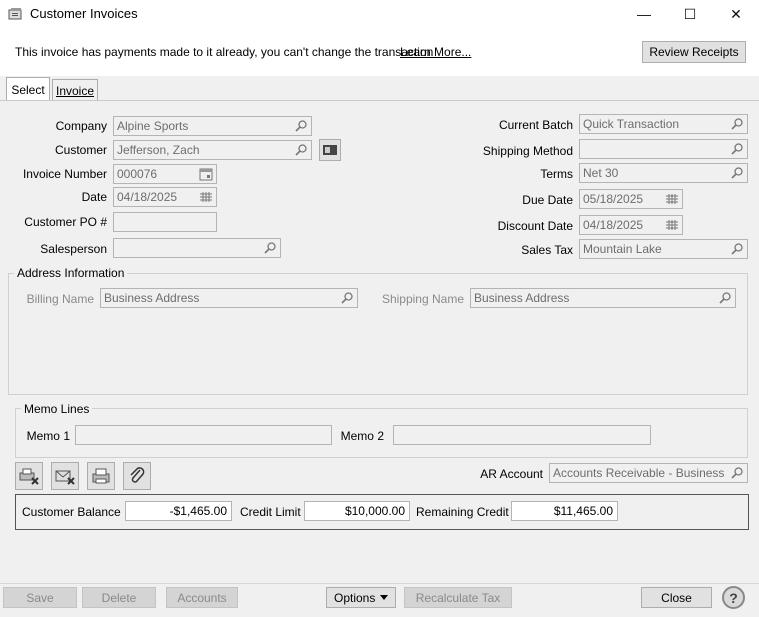 The height and width of the screenshot is (617, 759). Describe the element at coordinates (270, 512) in the screenshot. I see `credit-limit-label: Credit Limit` at that location.